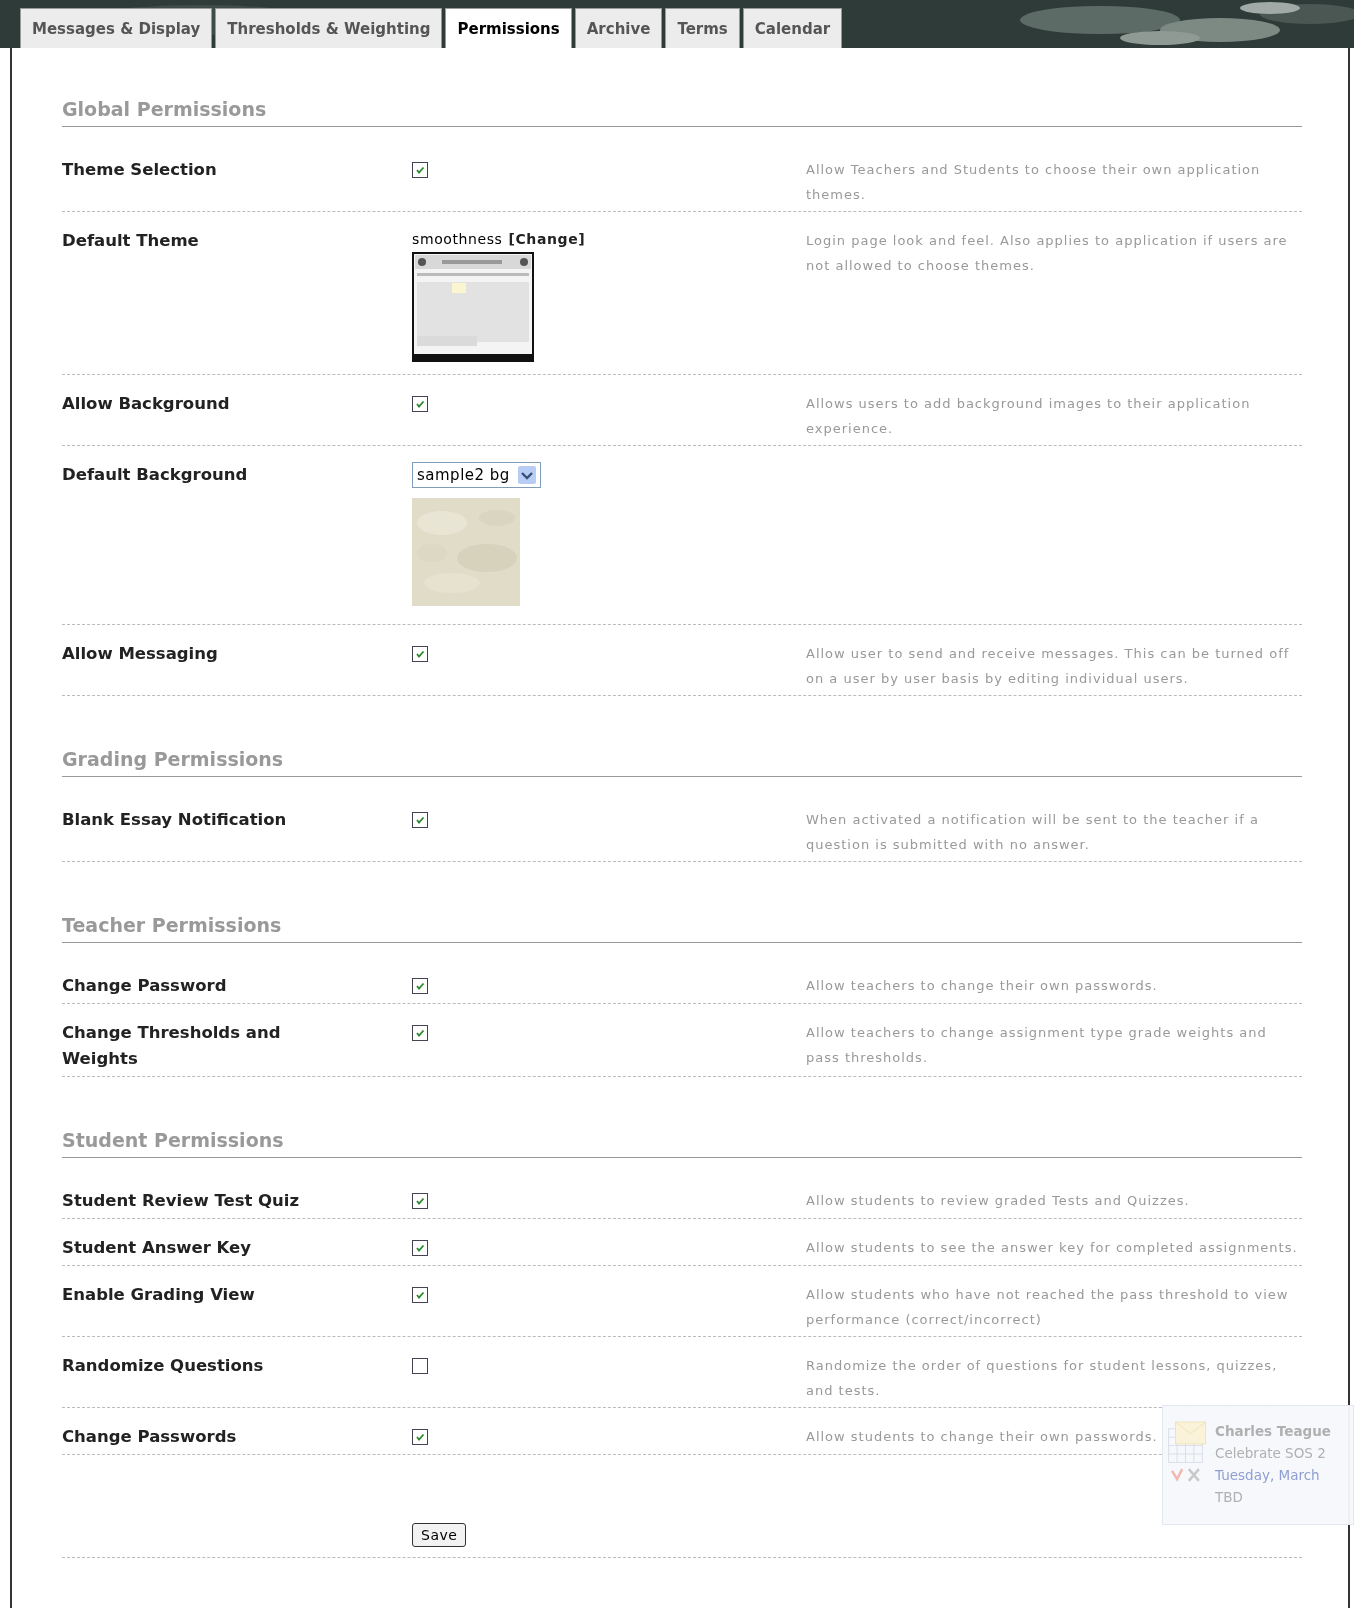  I want to click on setting-label: Allow Messaging, so click(140, 654).